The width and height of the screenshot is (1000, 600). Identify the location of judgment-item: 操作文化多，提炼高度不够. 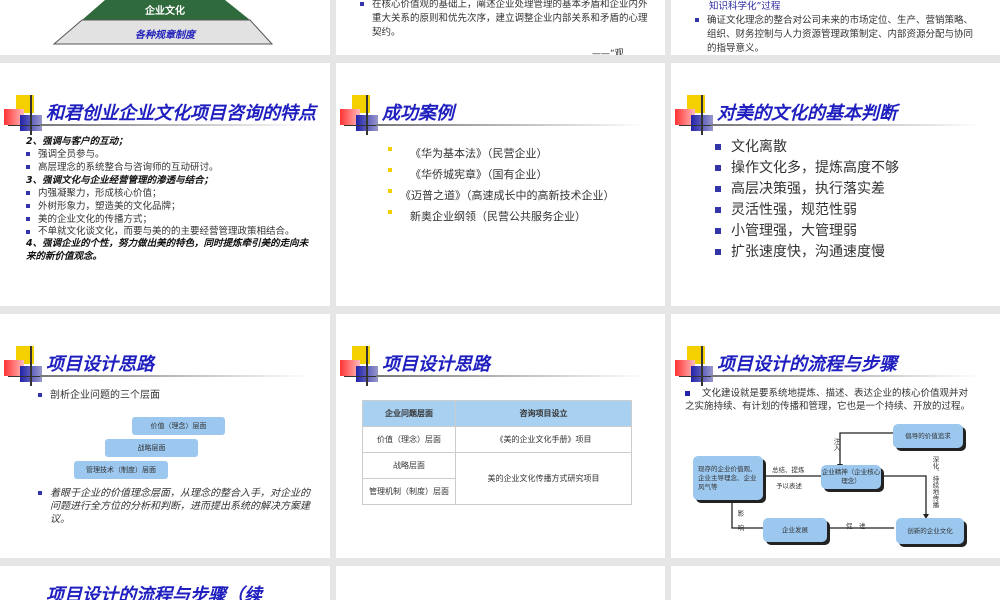
(845, 168).